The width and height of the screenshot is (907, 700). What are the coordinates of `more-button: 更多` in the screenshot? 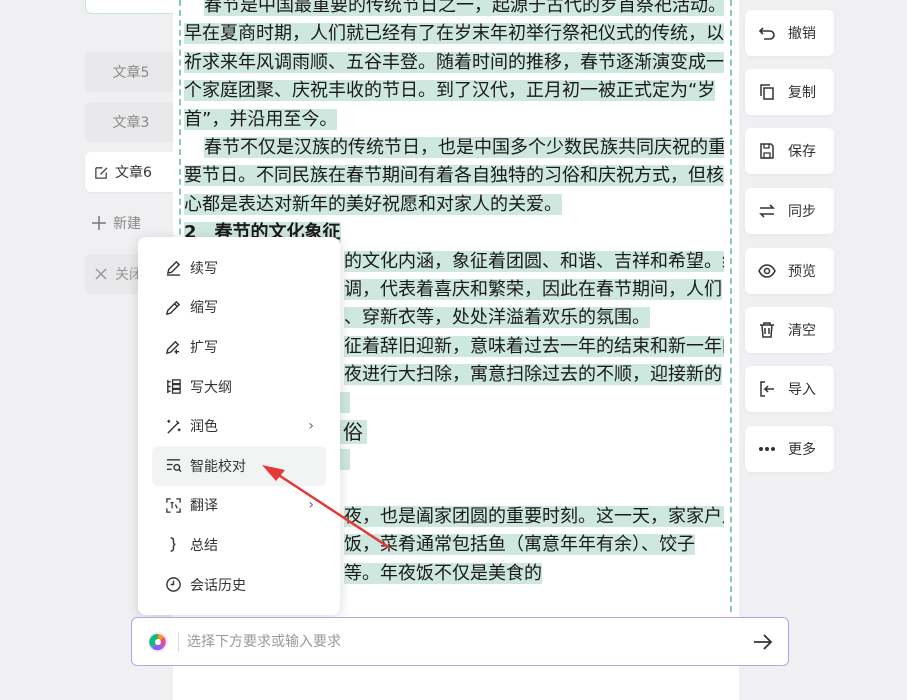 It's located at (789, 449).